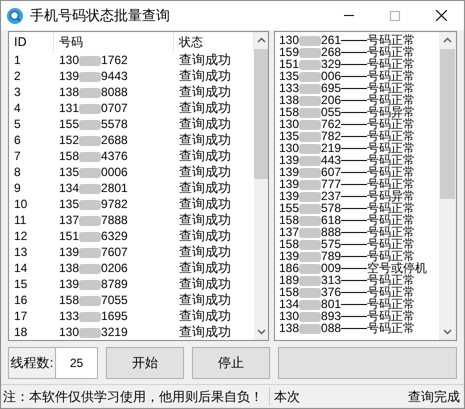  Describe the element at coordinates (17, 140) in the screenshot. I see `id-cell-text: 6` at that location.